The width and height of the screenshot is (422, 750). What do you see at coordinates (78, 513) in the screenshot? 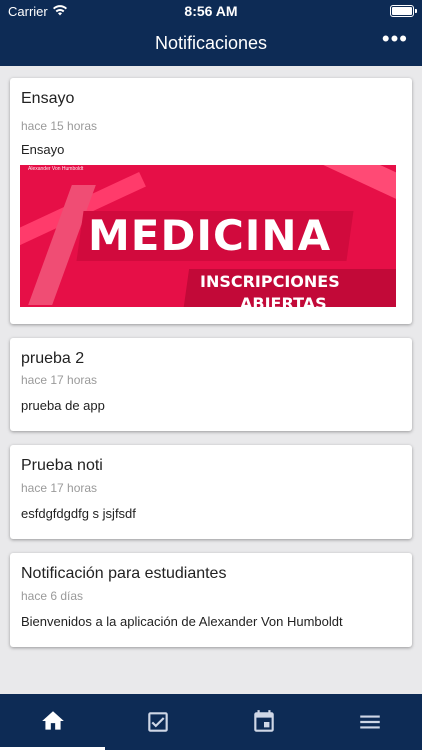
I see `notification-body: esfdgfdgdfg s jsjfsdf` at bounding box center [78, 513].